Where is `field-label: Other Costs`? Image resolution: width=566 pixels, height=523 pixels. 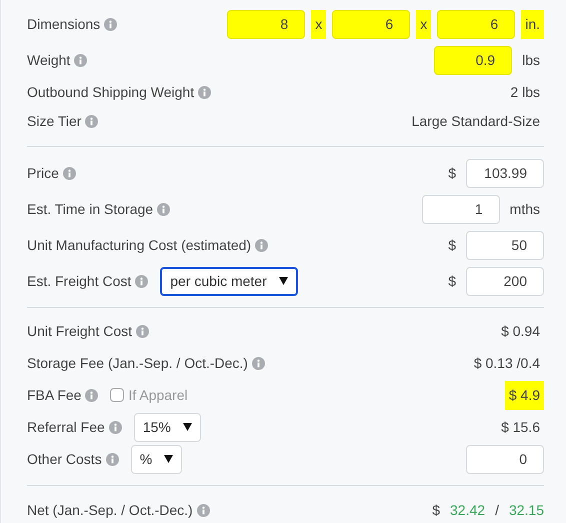
field-label: Other Costs is located at coordinates (64, 459).